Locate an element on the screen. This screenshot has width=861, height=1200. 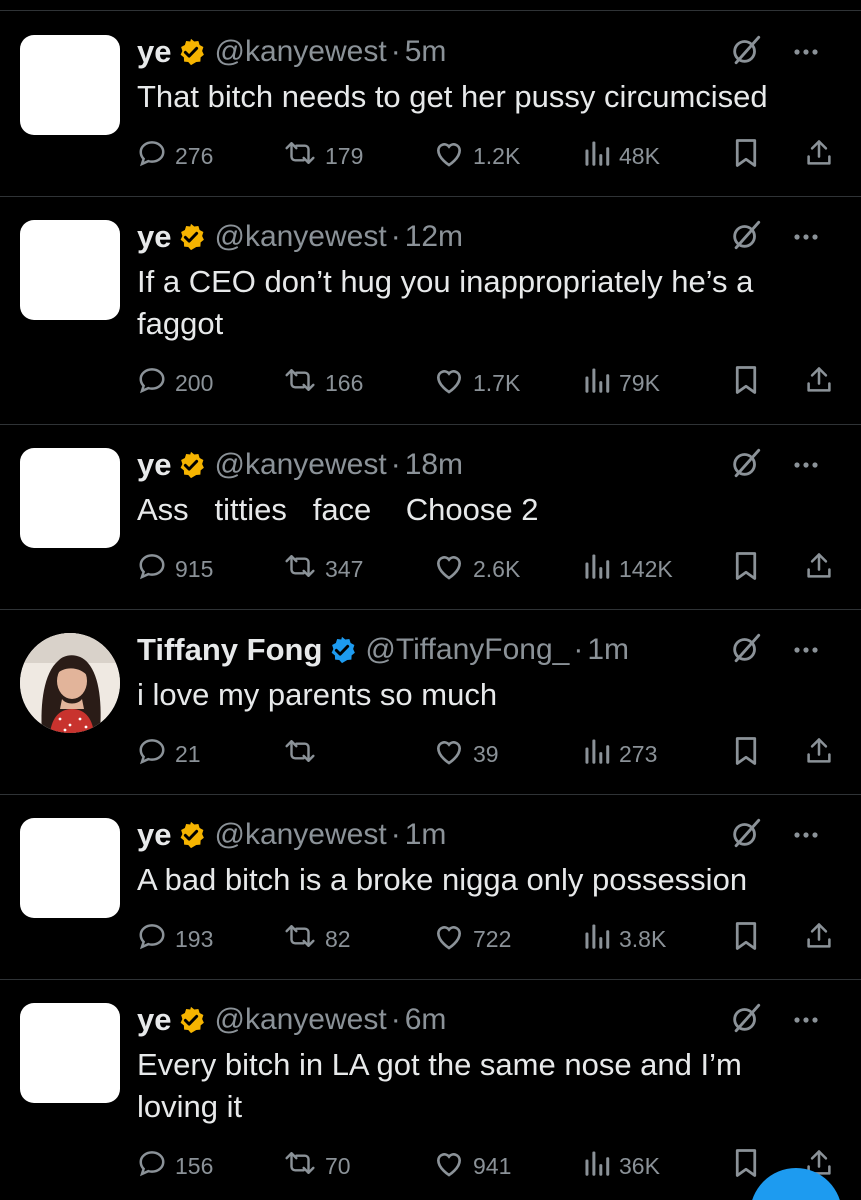
tweet-header: ye @kanyewest · 5m is located at coordinates (489, 52).